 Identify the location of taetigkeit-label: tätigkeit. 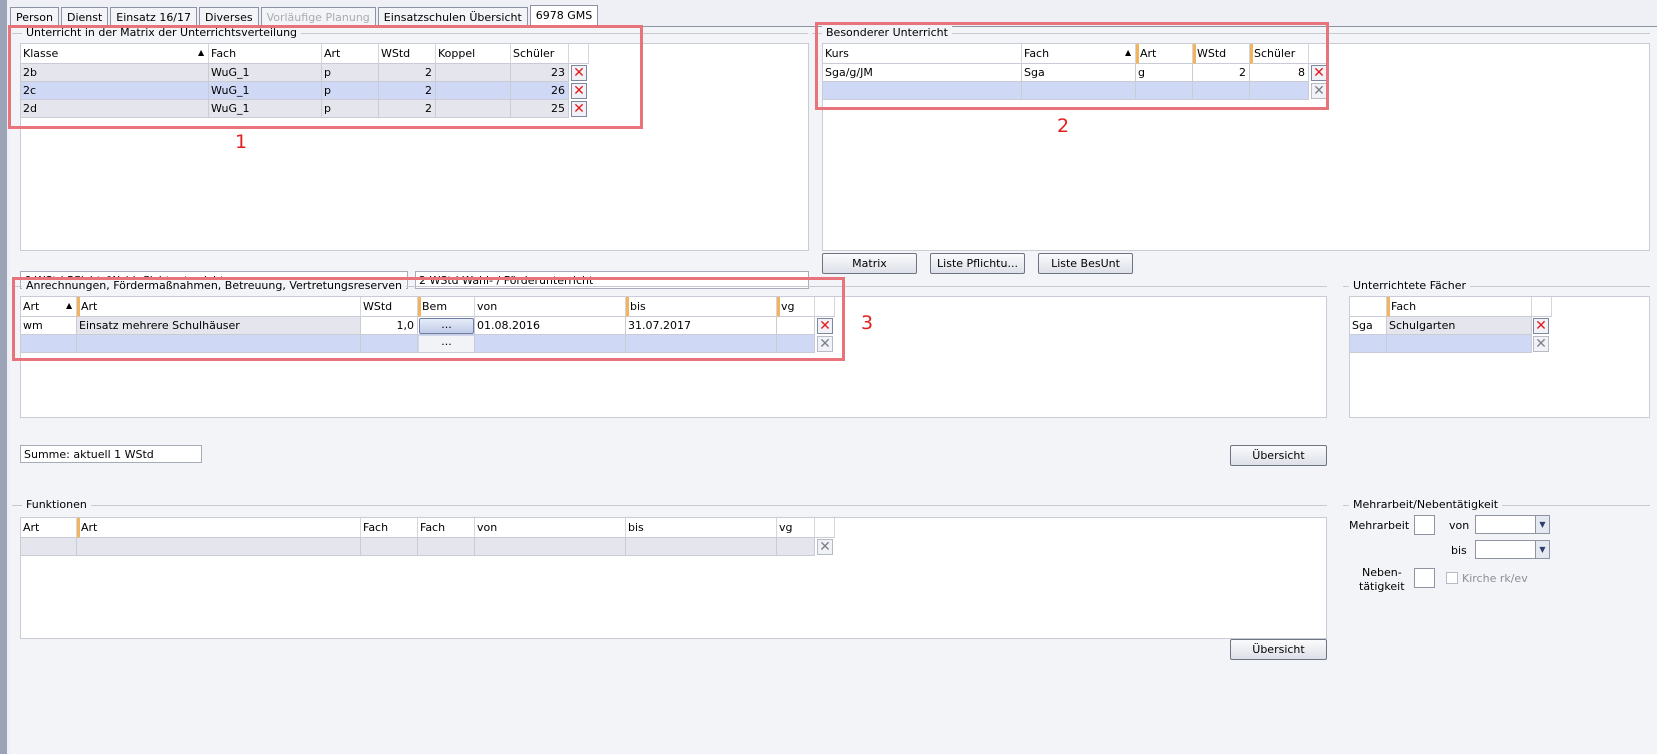
(1382, 586).